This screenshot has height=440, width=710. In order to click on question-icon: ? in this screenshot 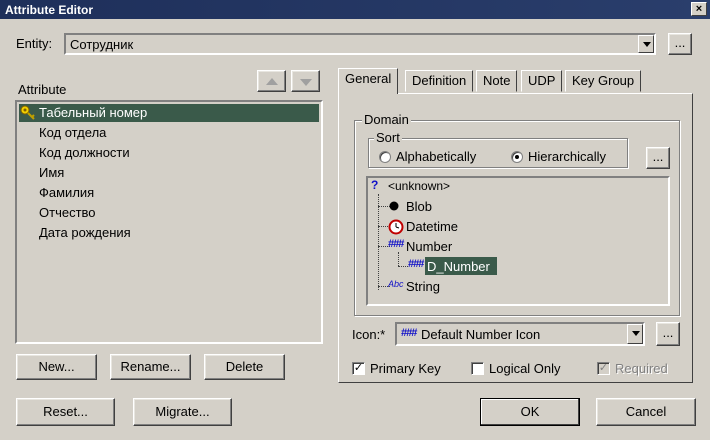, I will do `click(375, 185)`.